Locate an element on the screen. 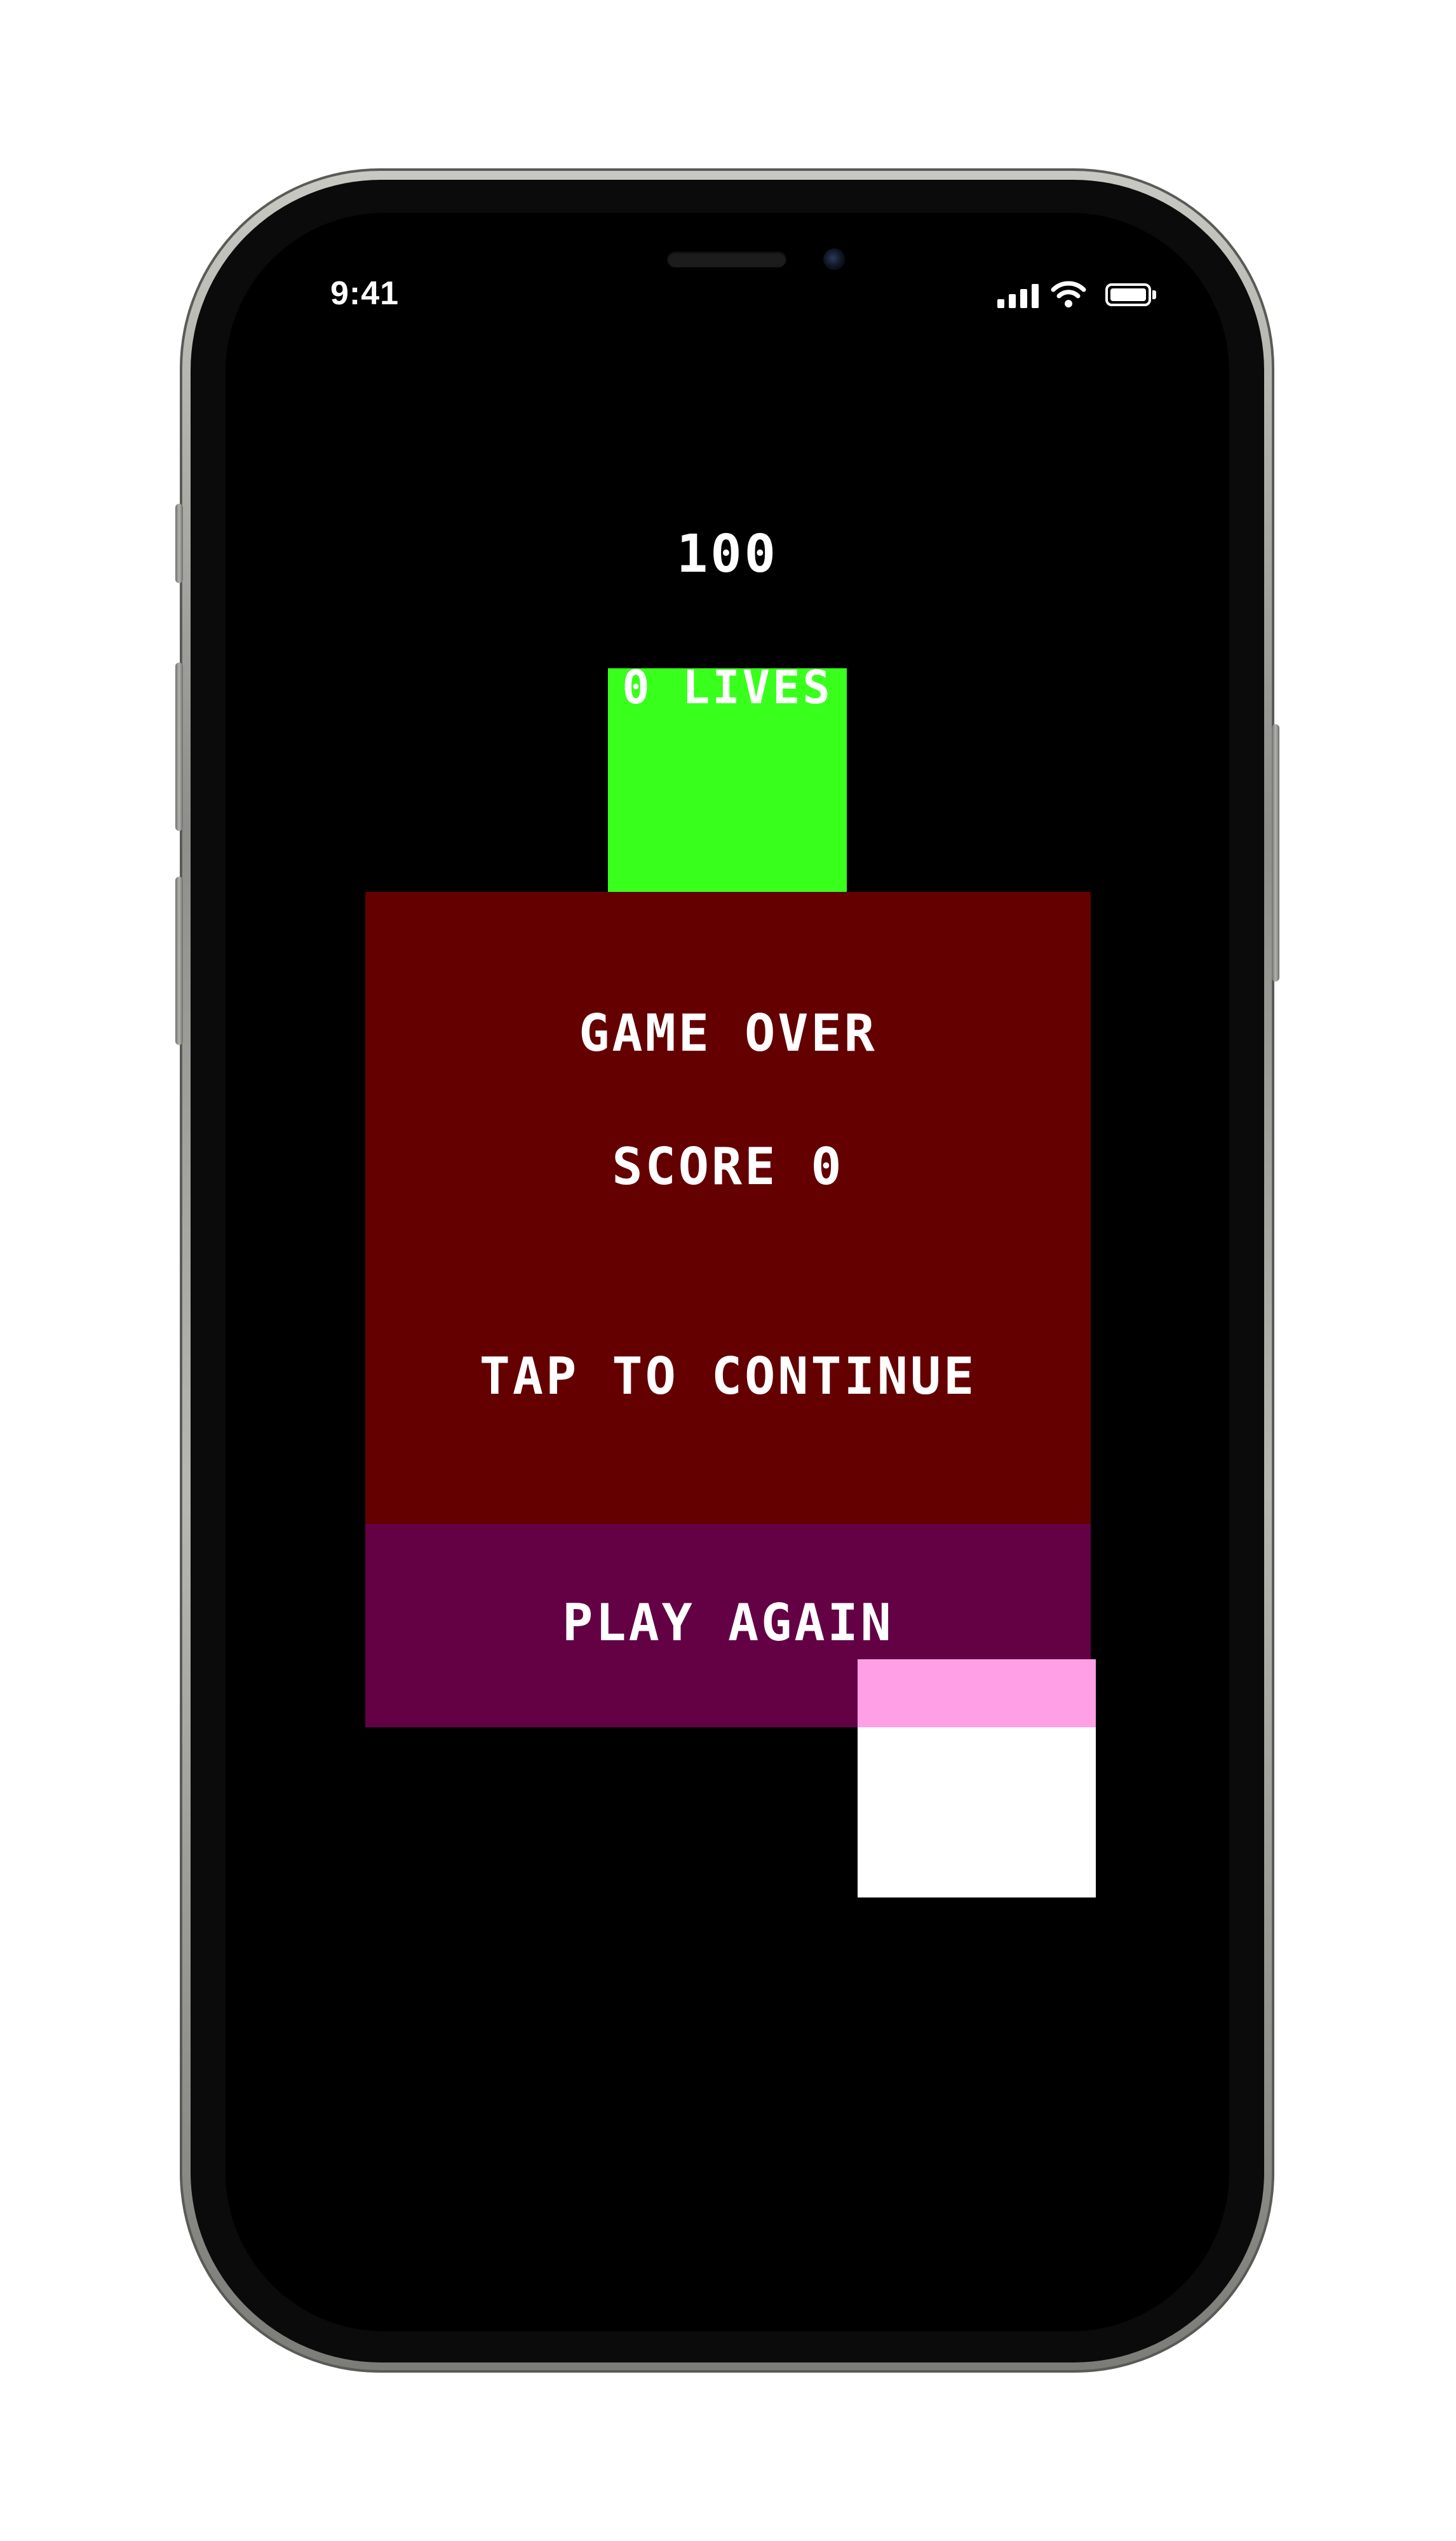 This screenshot has width=1456, height=2541. falling-block-overlap is located at coordinates (977, 1693).